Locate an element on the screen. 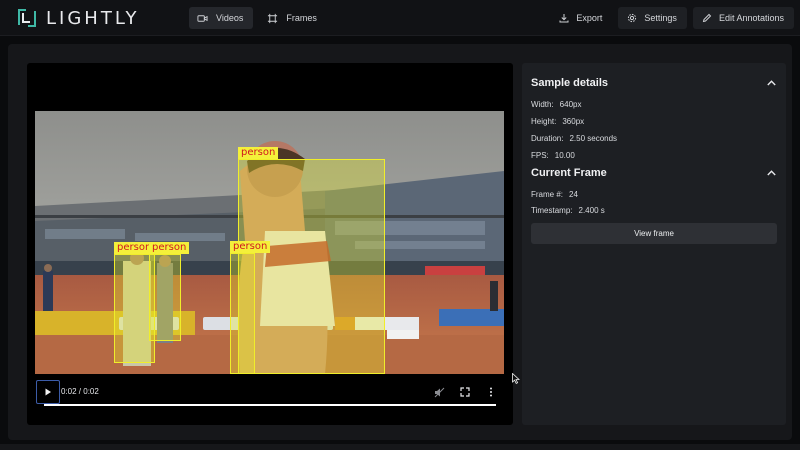 The image size is (800, 450). more-options-button is located at coordinates (491, 392).